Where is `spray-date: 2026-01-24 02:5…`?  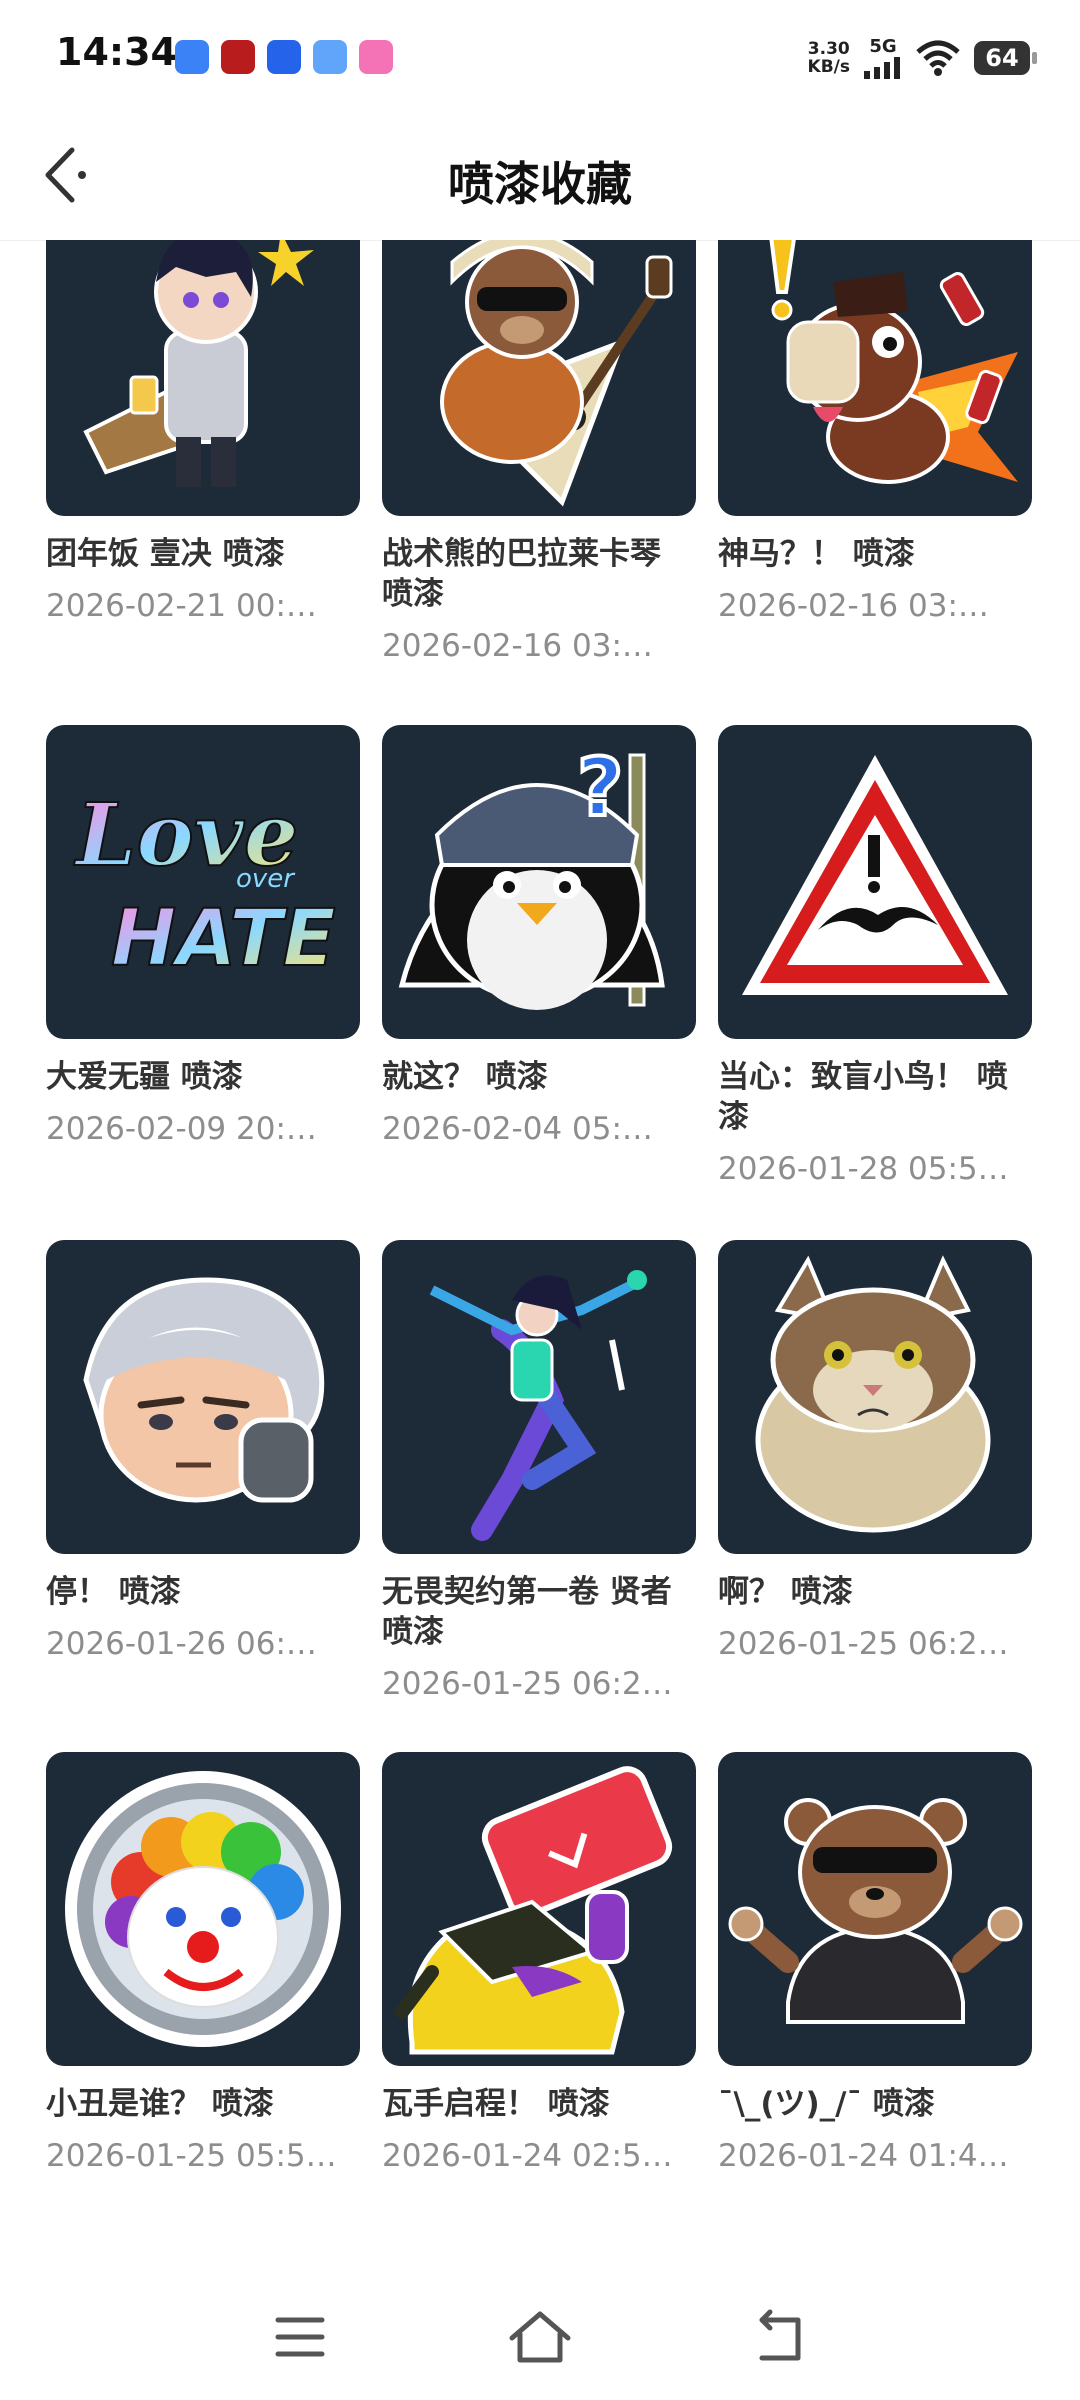
spray-date: 2026-01-24 02:5… is located at coordinates (527, 2156).